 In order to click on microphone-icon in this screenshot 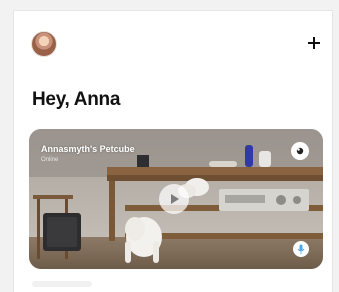, I will do `click(301, 249)`.